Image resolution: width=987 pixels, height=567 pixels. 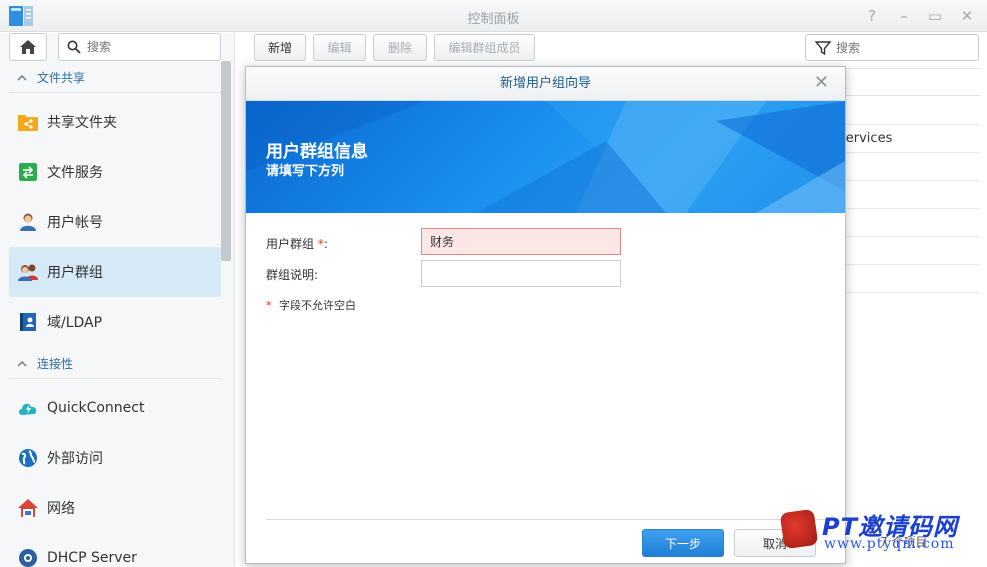 I want to click on sidebar-item-domain-ldap: 域/LDAP, so click(x=115, y=322).